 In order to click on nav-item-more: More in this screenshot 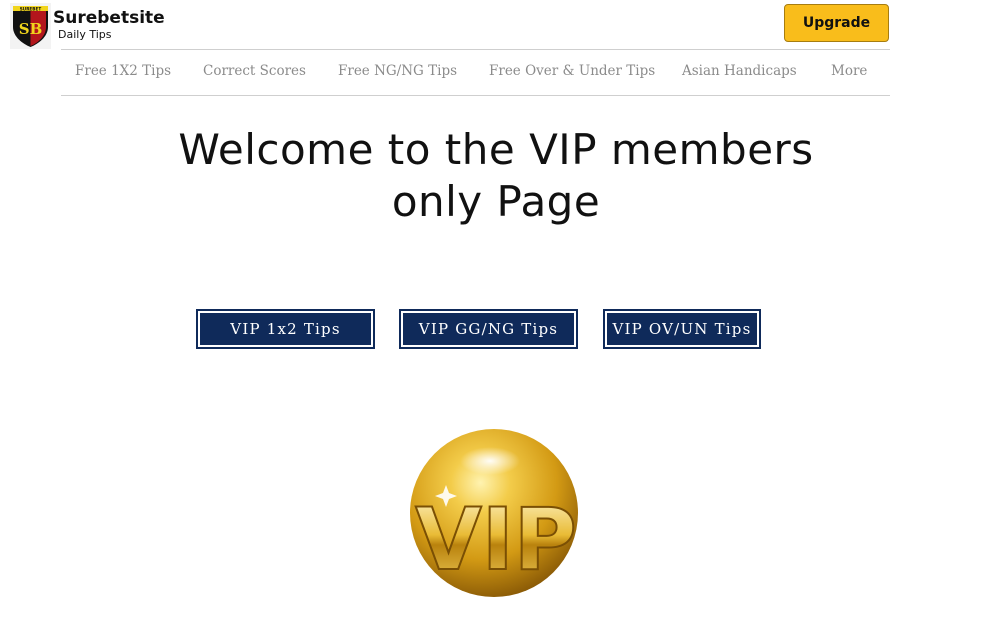, I will do `click(849, 71)`.